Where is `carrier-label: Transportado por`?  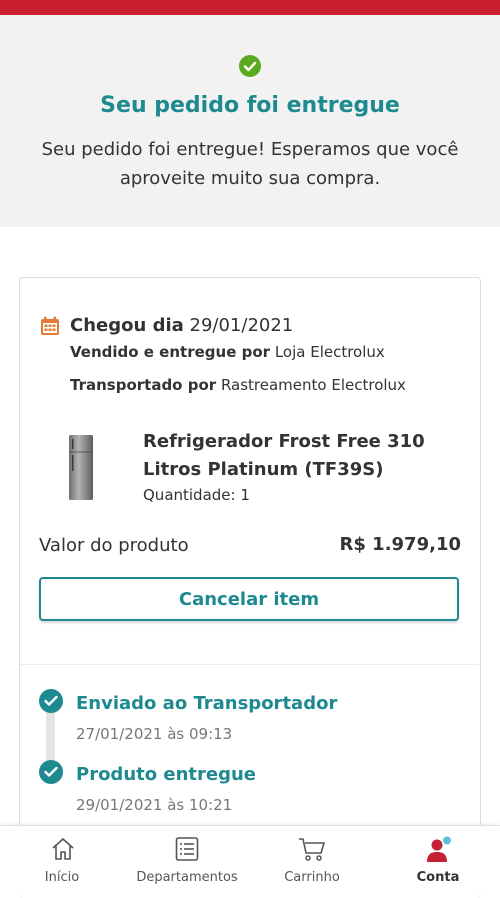 carrier-label: Transportado por is located at coordinates (143, 385).